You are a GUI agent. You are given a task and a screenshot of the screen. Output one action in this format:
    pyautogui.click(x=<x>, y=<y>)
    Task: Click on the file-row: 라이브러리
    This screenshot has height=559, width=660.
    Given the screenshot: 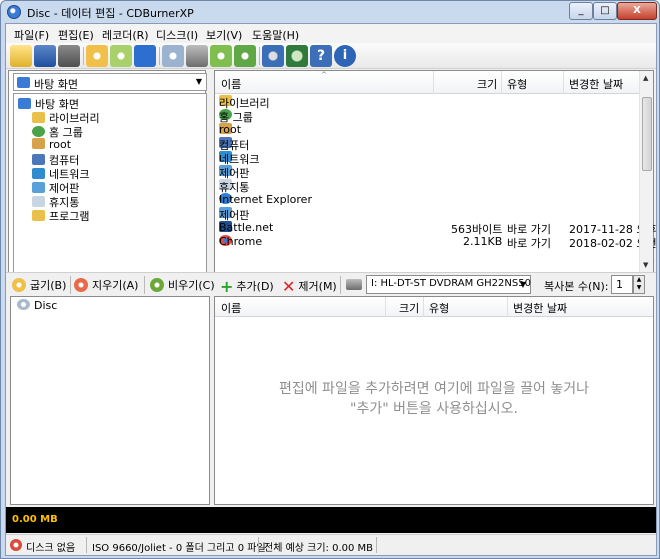 What is the action you would take?
    pyautogui.click(x=427, y=102)
    